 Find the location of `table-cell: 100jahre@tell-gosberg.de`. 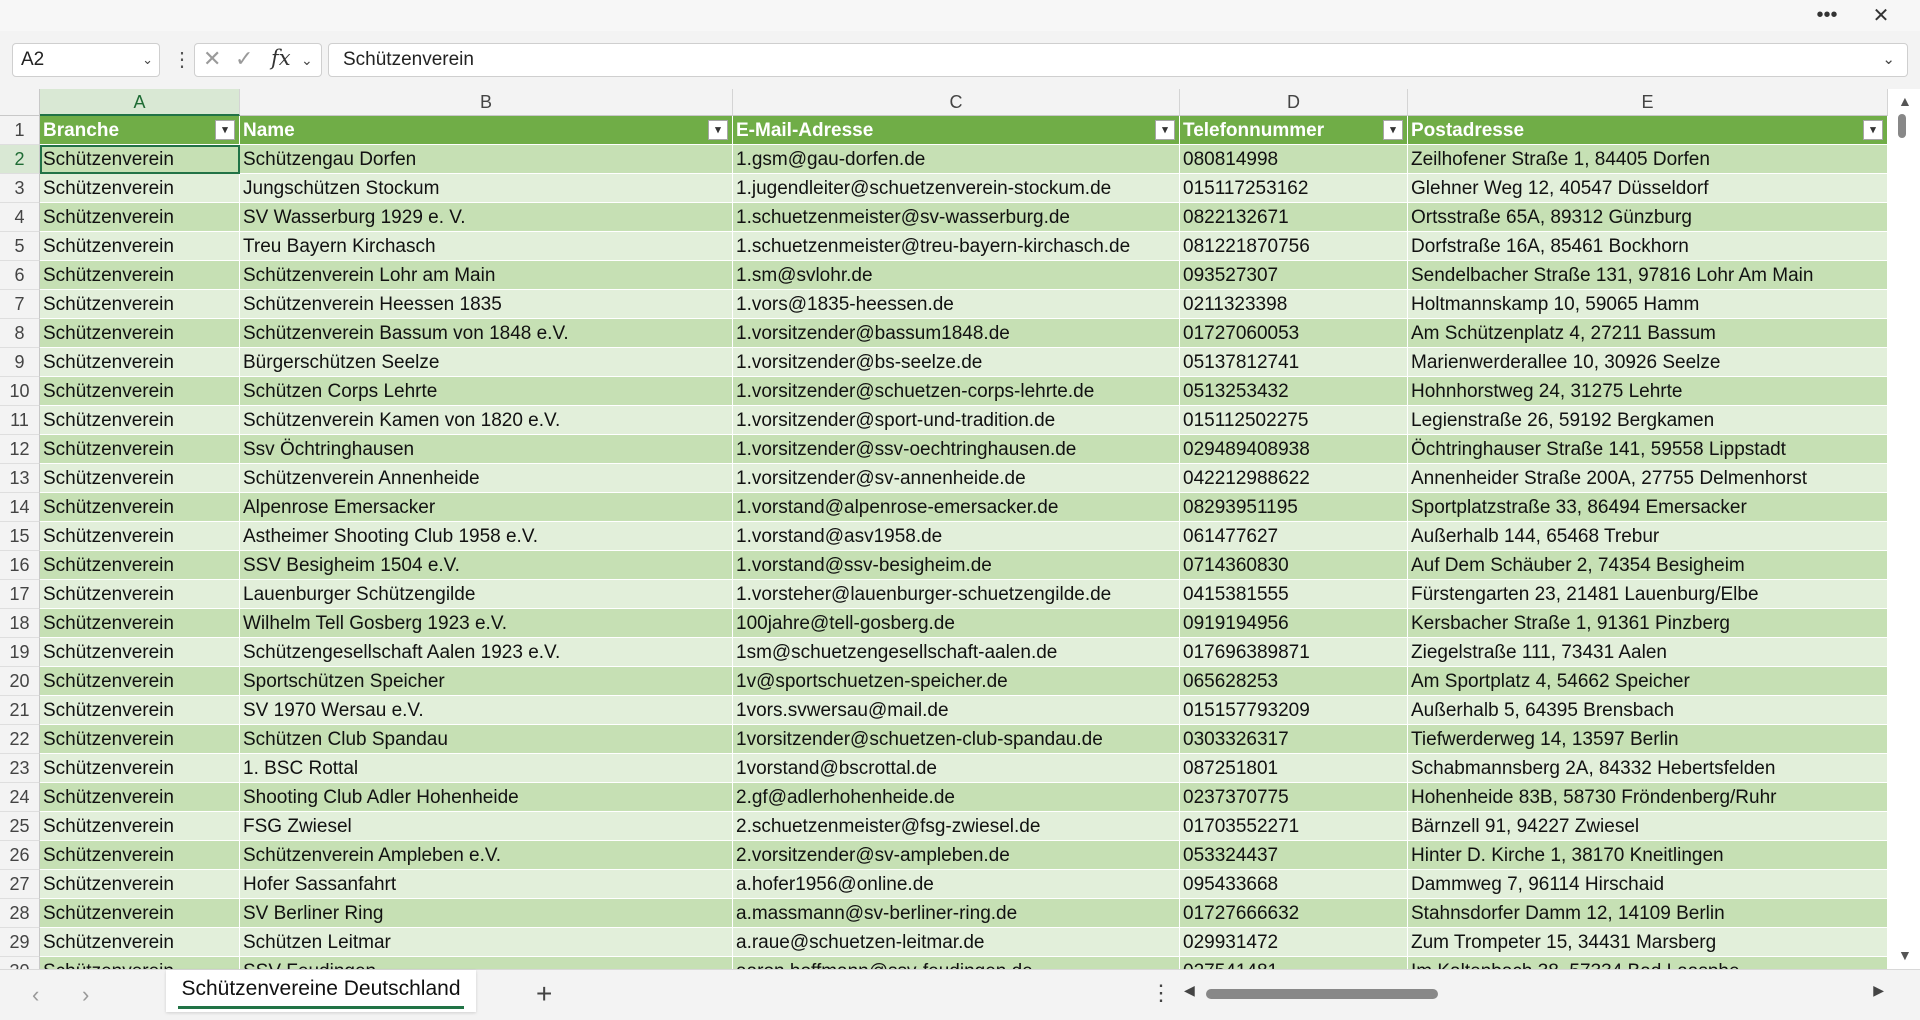

table-cell: 100jahre@tell-gosberg.de is located at coordinates (956, 623).